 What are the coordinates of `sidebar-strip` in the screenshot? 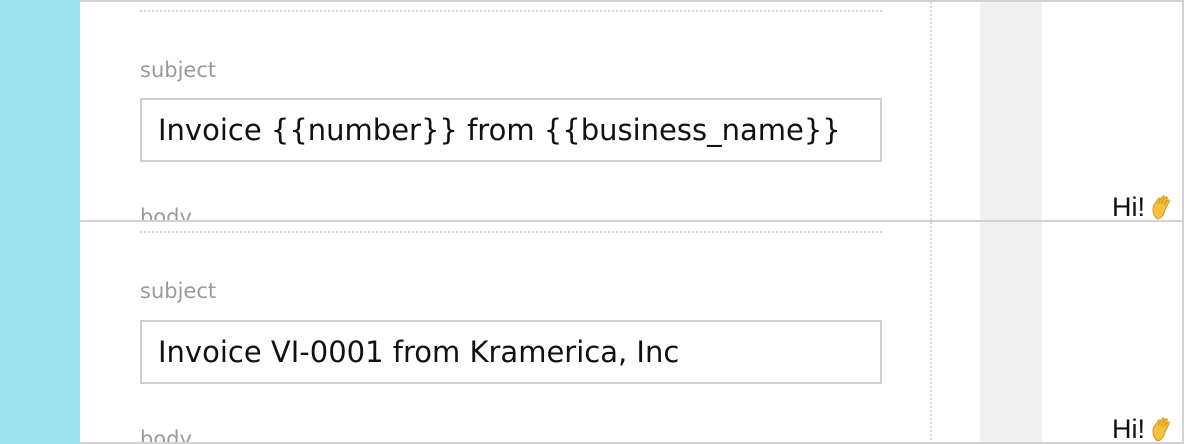 It's located at (40, 222).